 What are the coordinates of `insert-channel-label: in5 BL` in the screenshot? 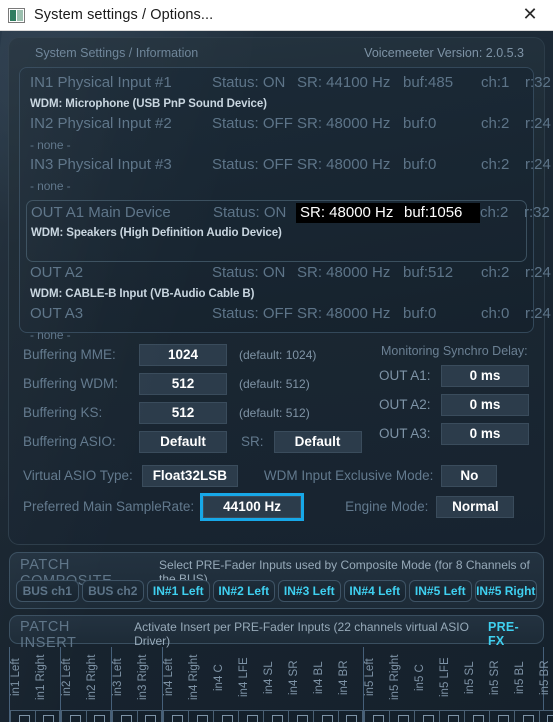 It's located at (520, 677).